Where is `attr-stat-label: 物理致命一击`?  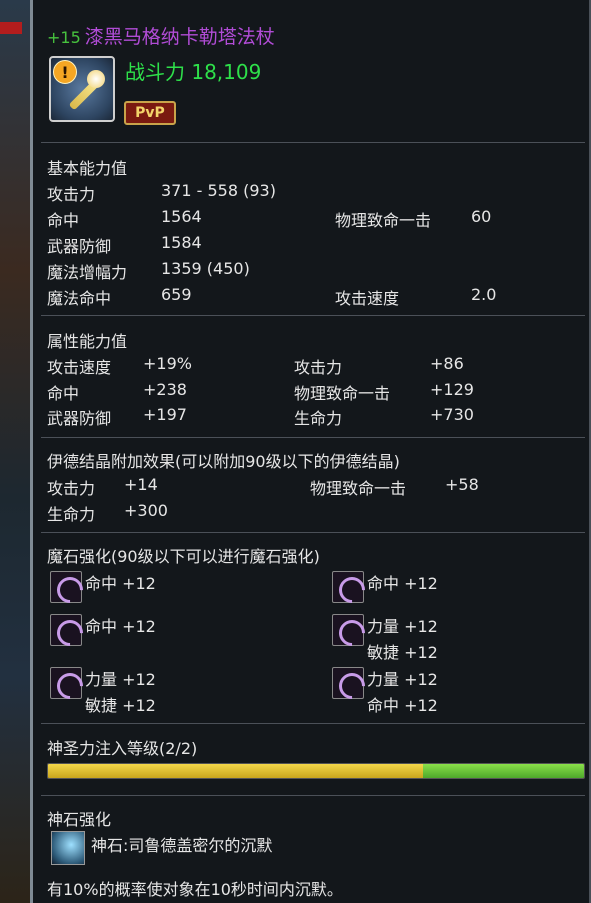 attr-stat-label: 物理致命一击 is located at coordinates (342, 393).